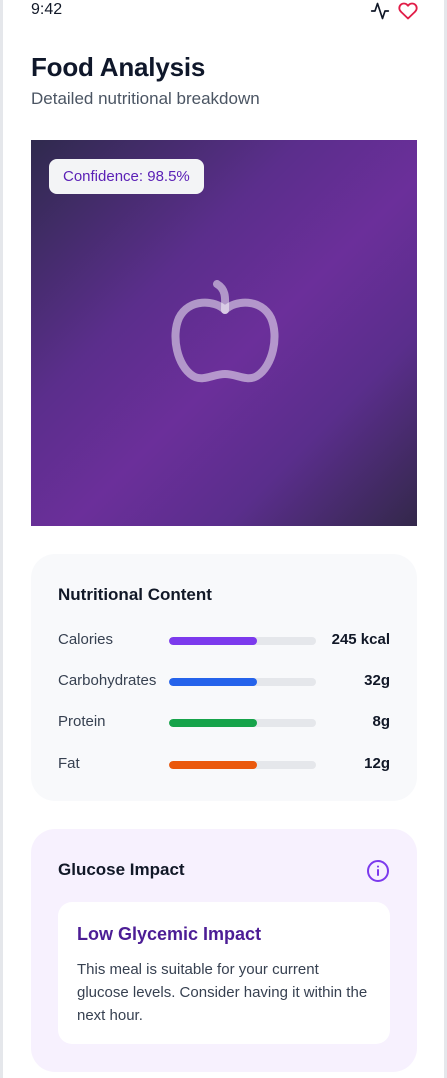  I want to click on nutrition-row: Carbohydrates 32g, so click(224, 682).